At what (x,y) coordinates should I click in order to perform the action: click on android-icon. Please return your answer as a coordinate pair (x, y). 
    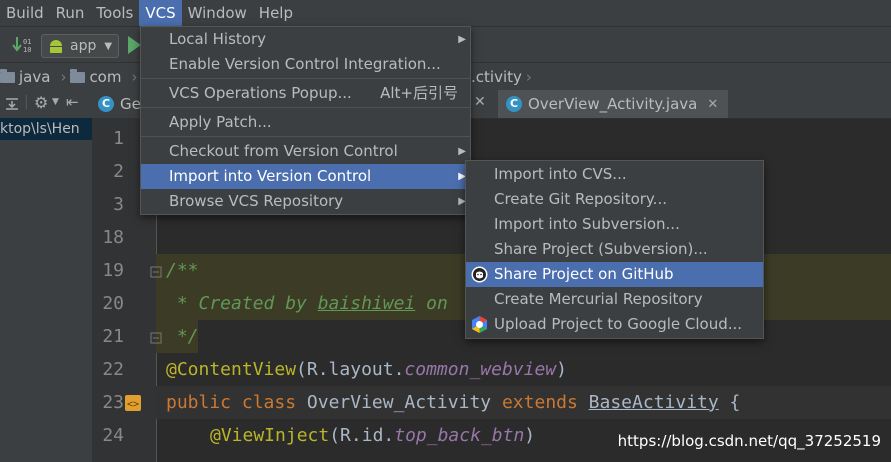
    Looking at the image, I should click on (56, 46).